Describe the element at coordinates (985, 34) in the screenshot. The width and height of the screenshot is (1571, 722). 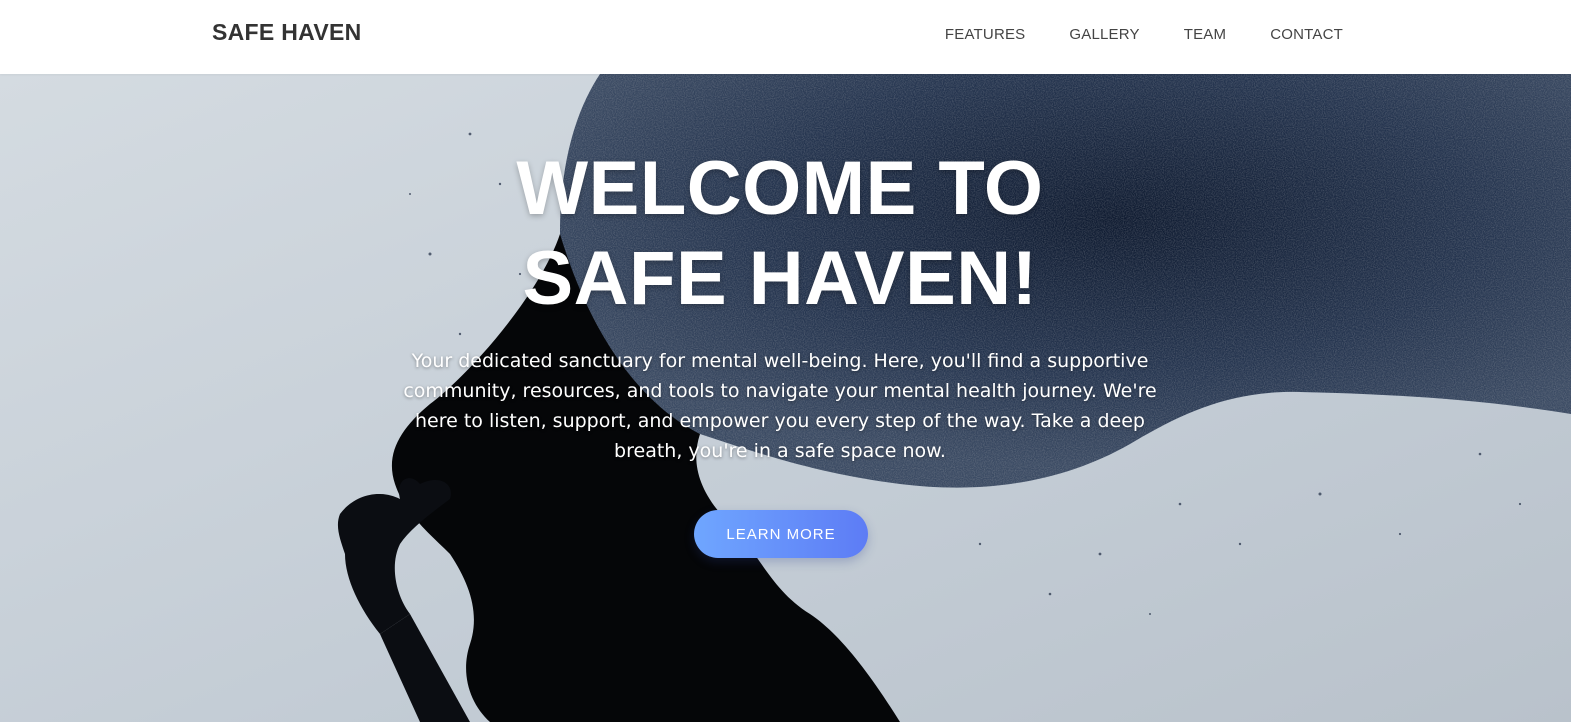
I see `nav-item-features: FEATURES` at that location.